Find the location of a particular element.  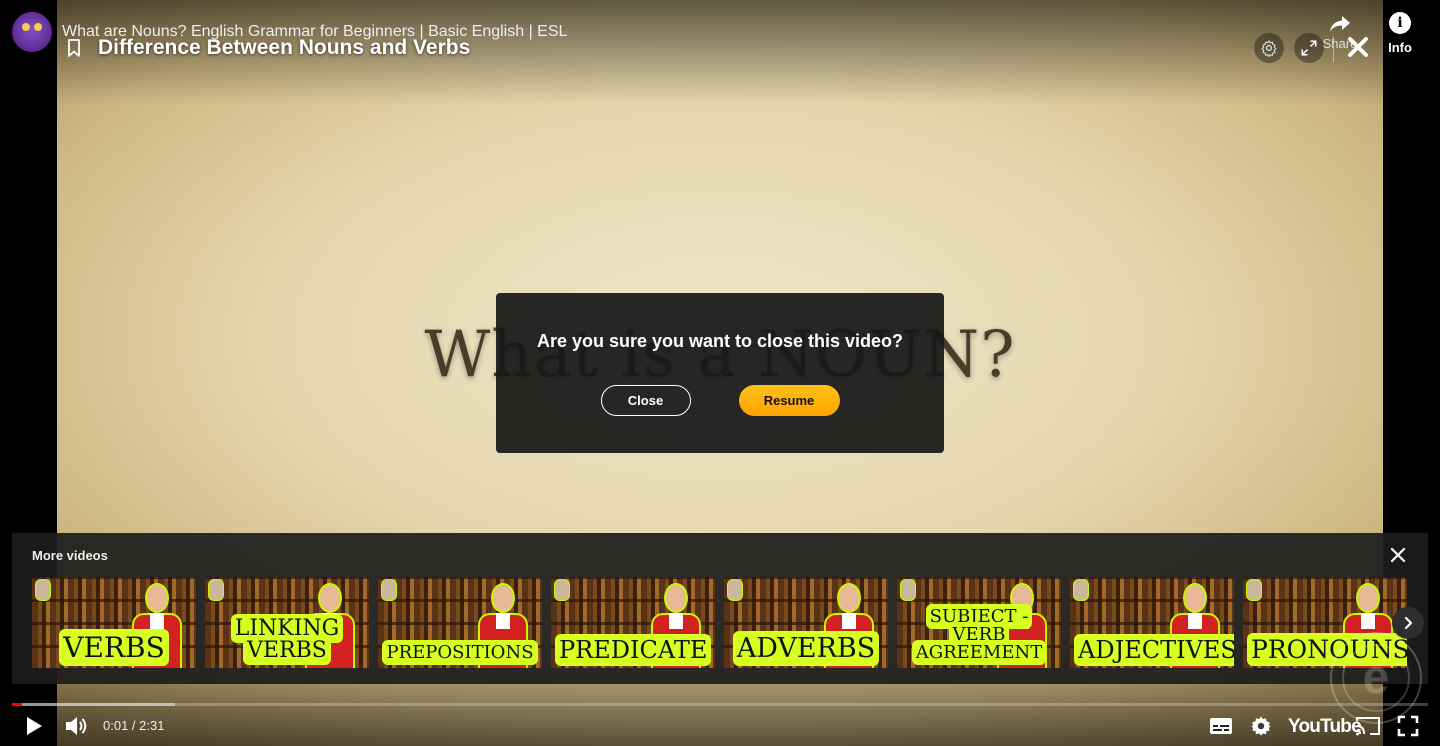

more-videos-close-icon is located at coordinates (1398, 555).